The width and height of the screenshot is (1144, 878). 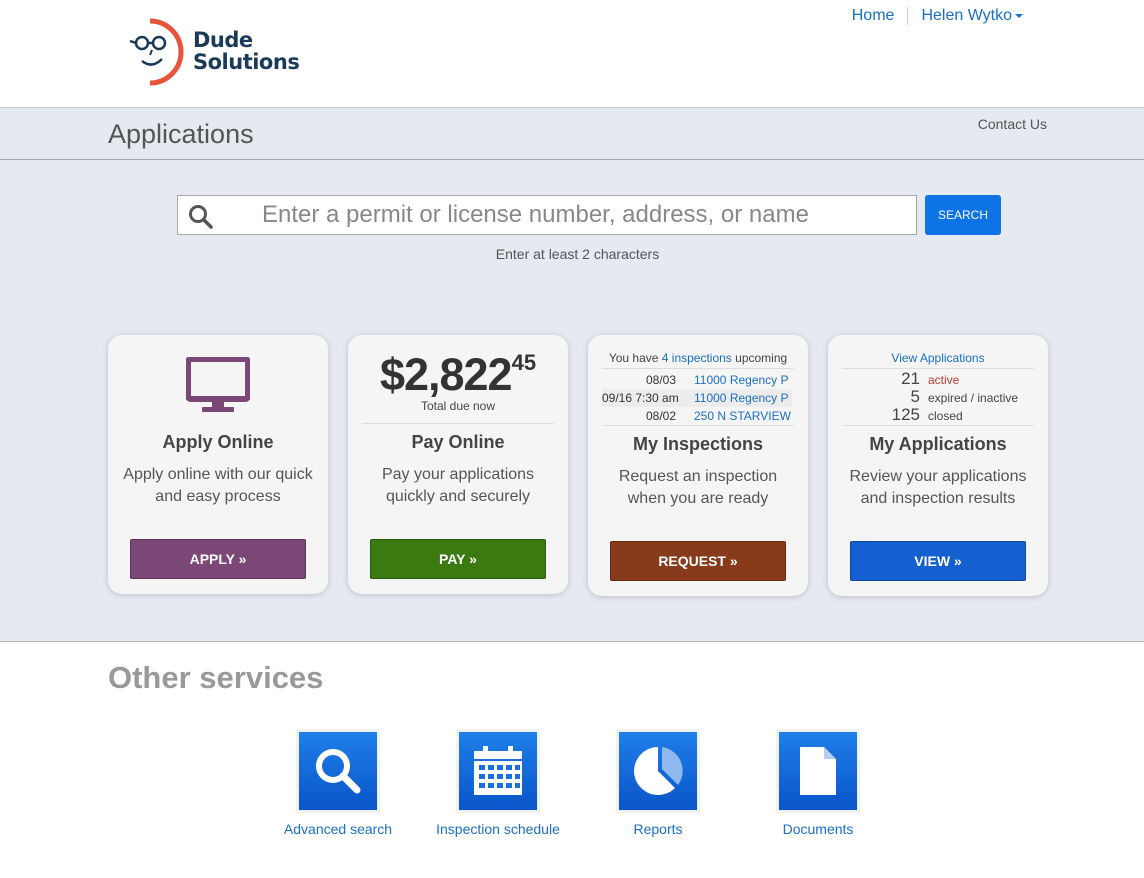 What do you see at coordinates (218, 385) in the screenshot?
I see `monitor-icon` at bounding box center [218, 385].